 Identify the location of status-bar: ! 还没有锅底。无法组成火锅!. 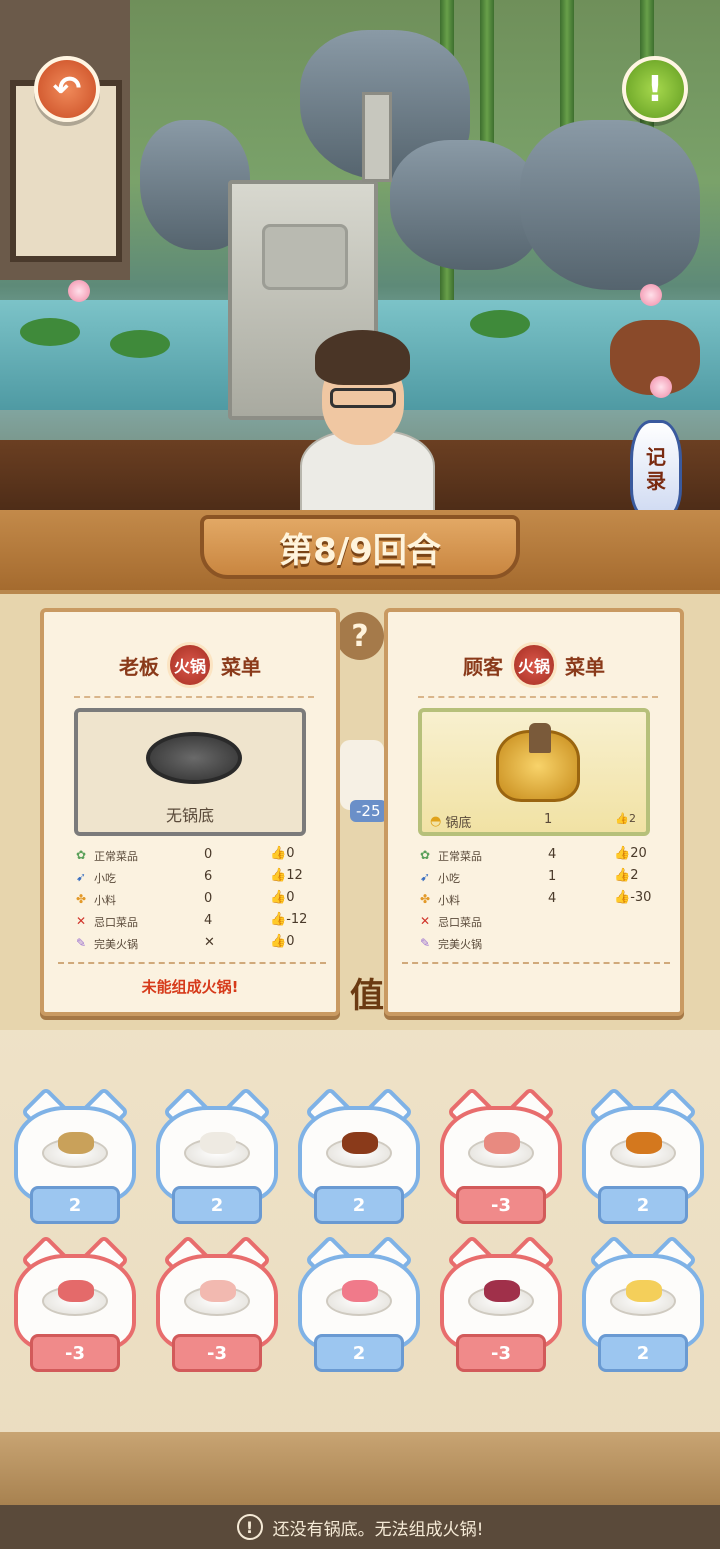
(360, 1527).